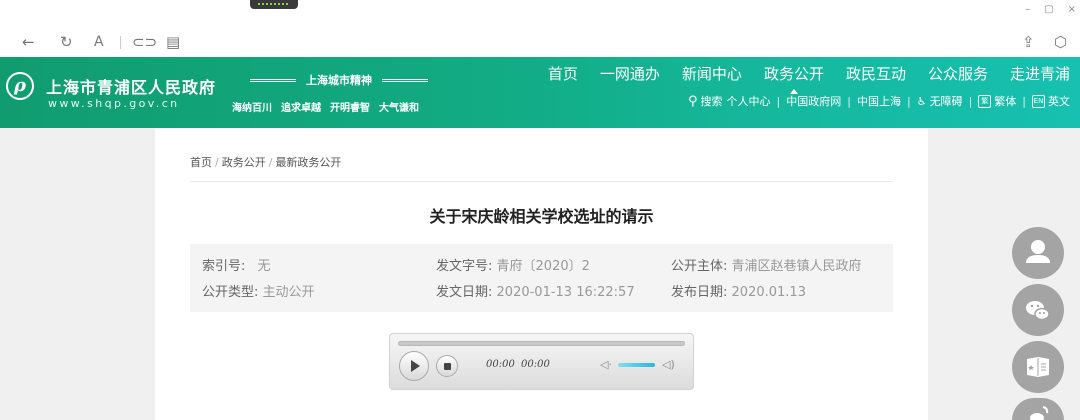 Image resolution: width=1080 pixels, height=420 pixels. Describe the element at coordinates (563, 73) in the screenshot. I see `nav-item-home: 首页` at that location.